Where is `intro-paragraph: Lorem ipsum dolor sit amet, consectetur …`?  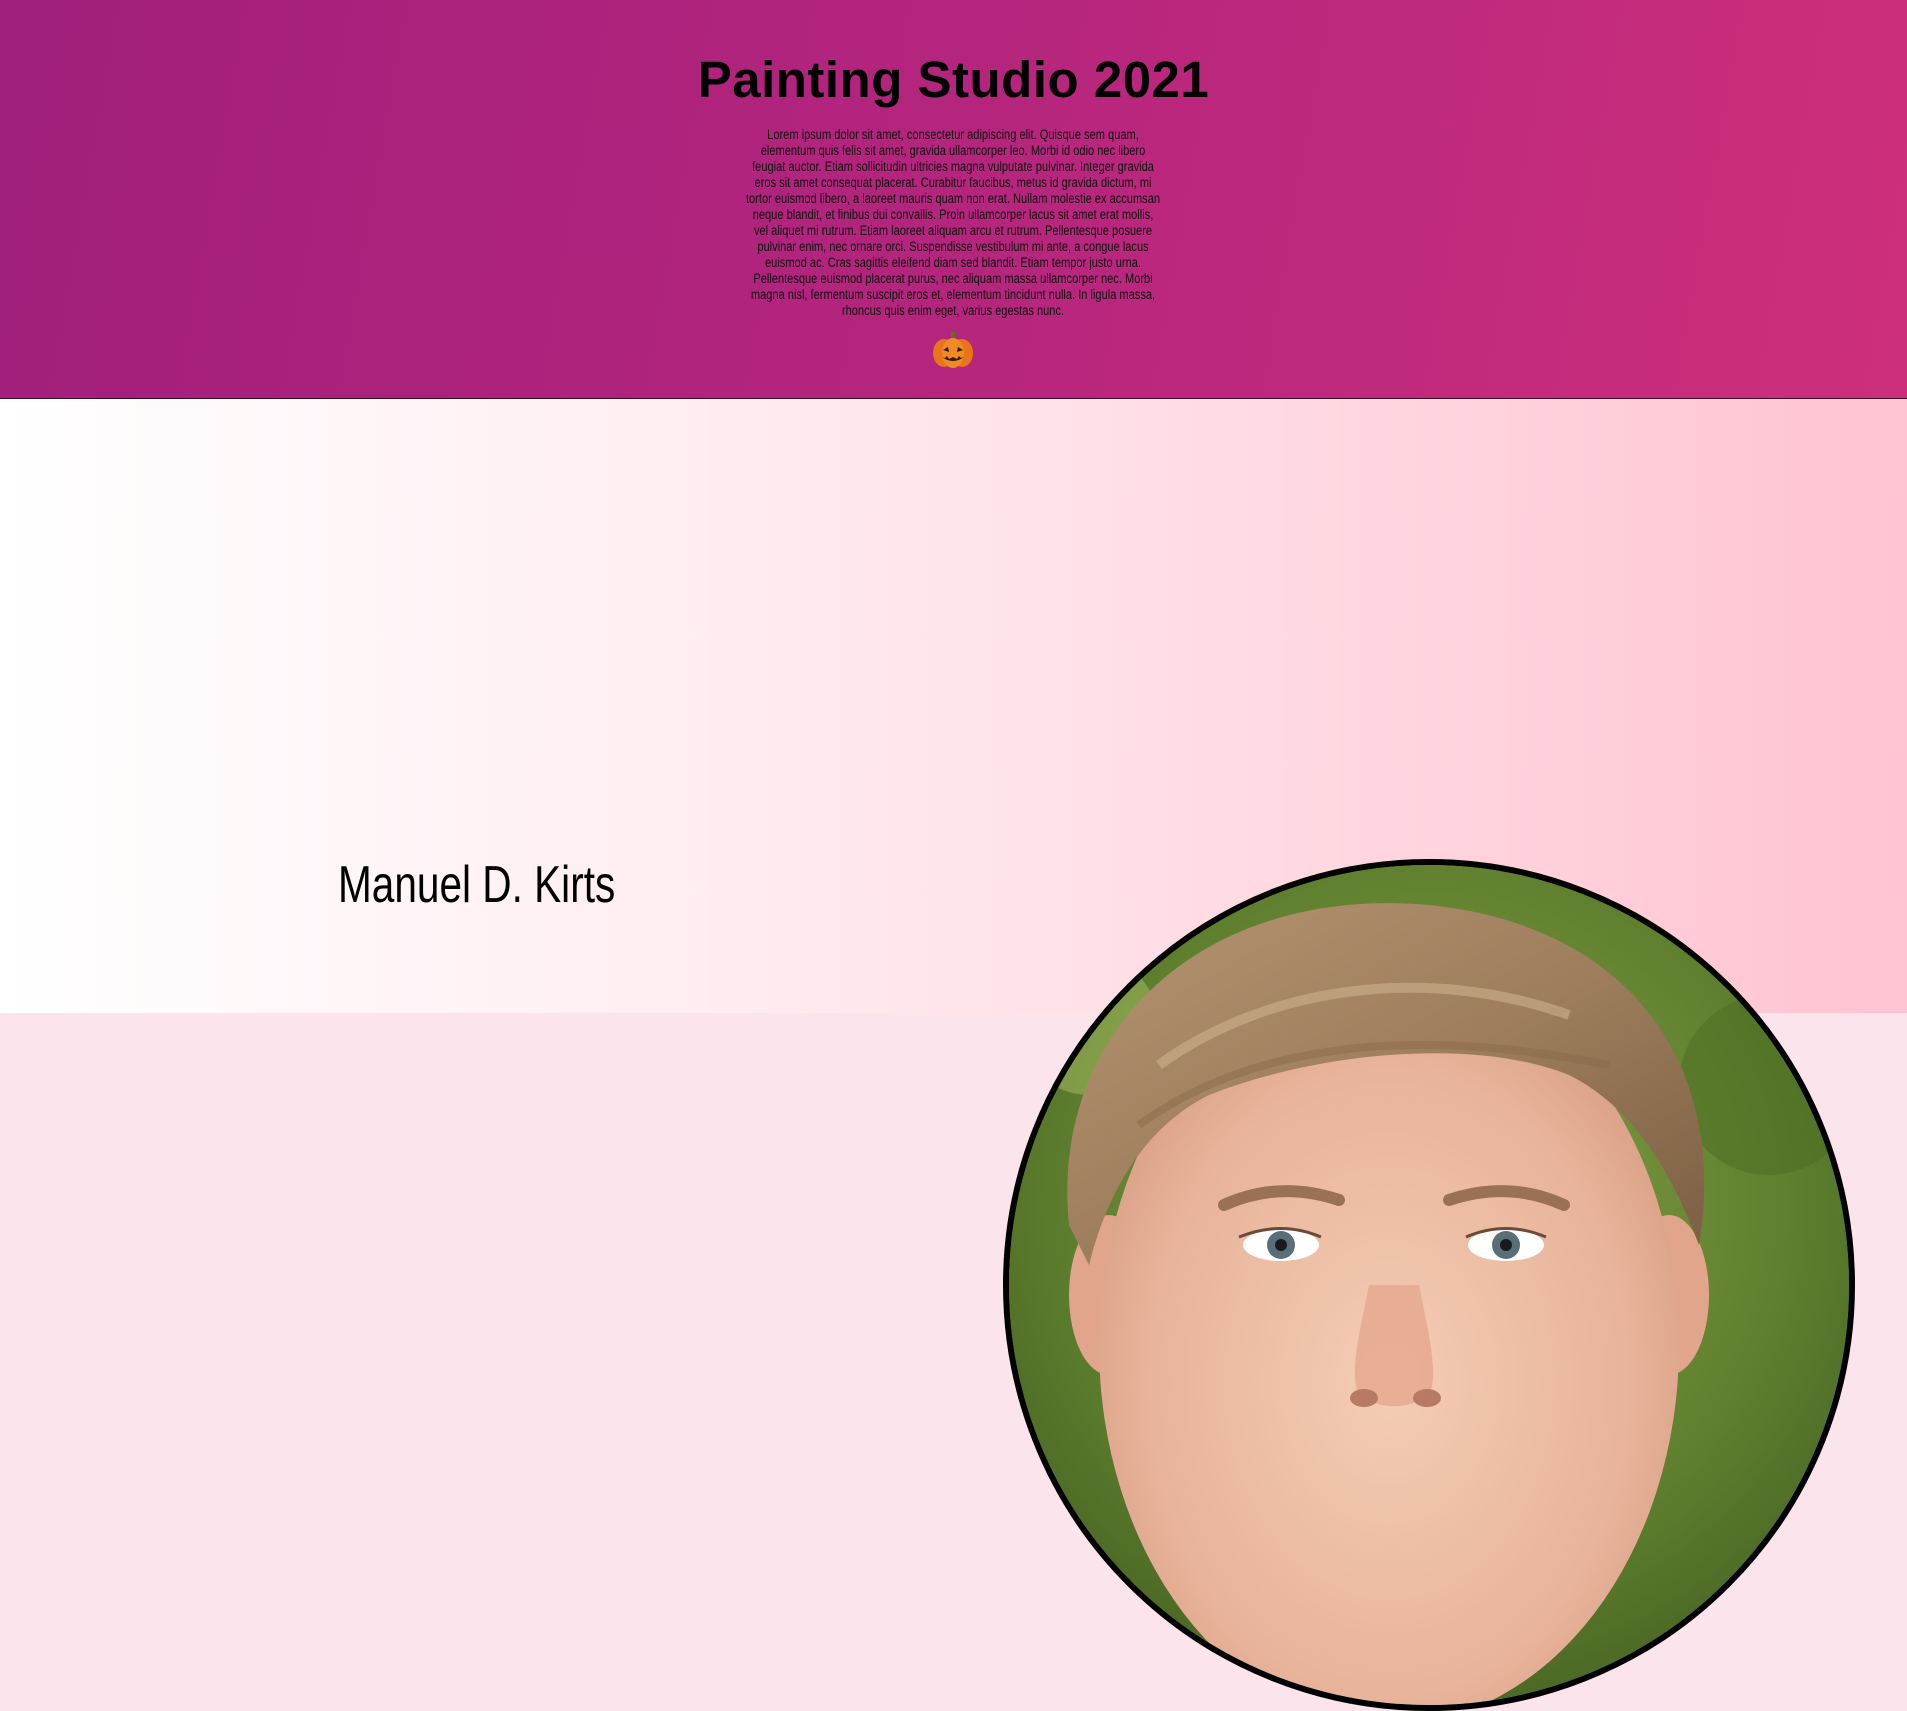 intro-paragraph: Lorem ipsum dolor sit amet, consectetur … is located at coordinates (953, 222).